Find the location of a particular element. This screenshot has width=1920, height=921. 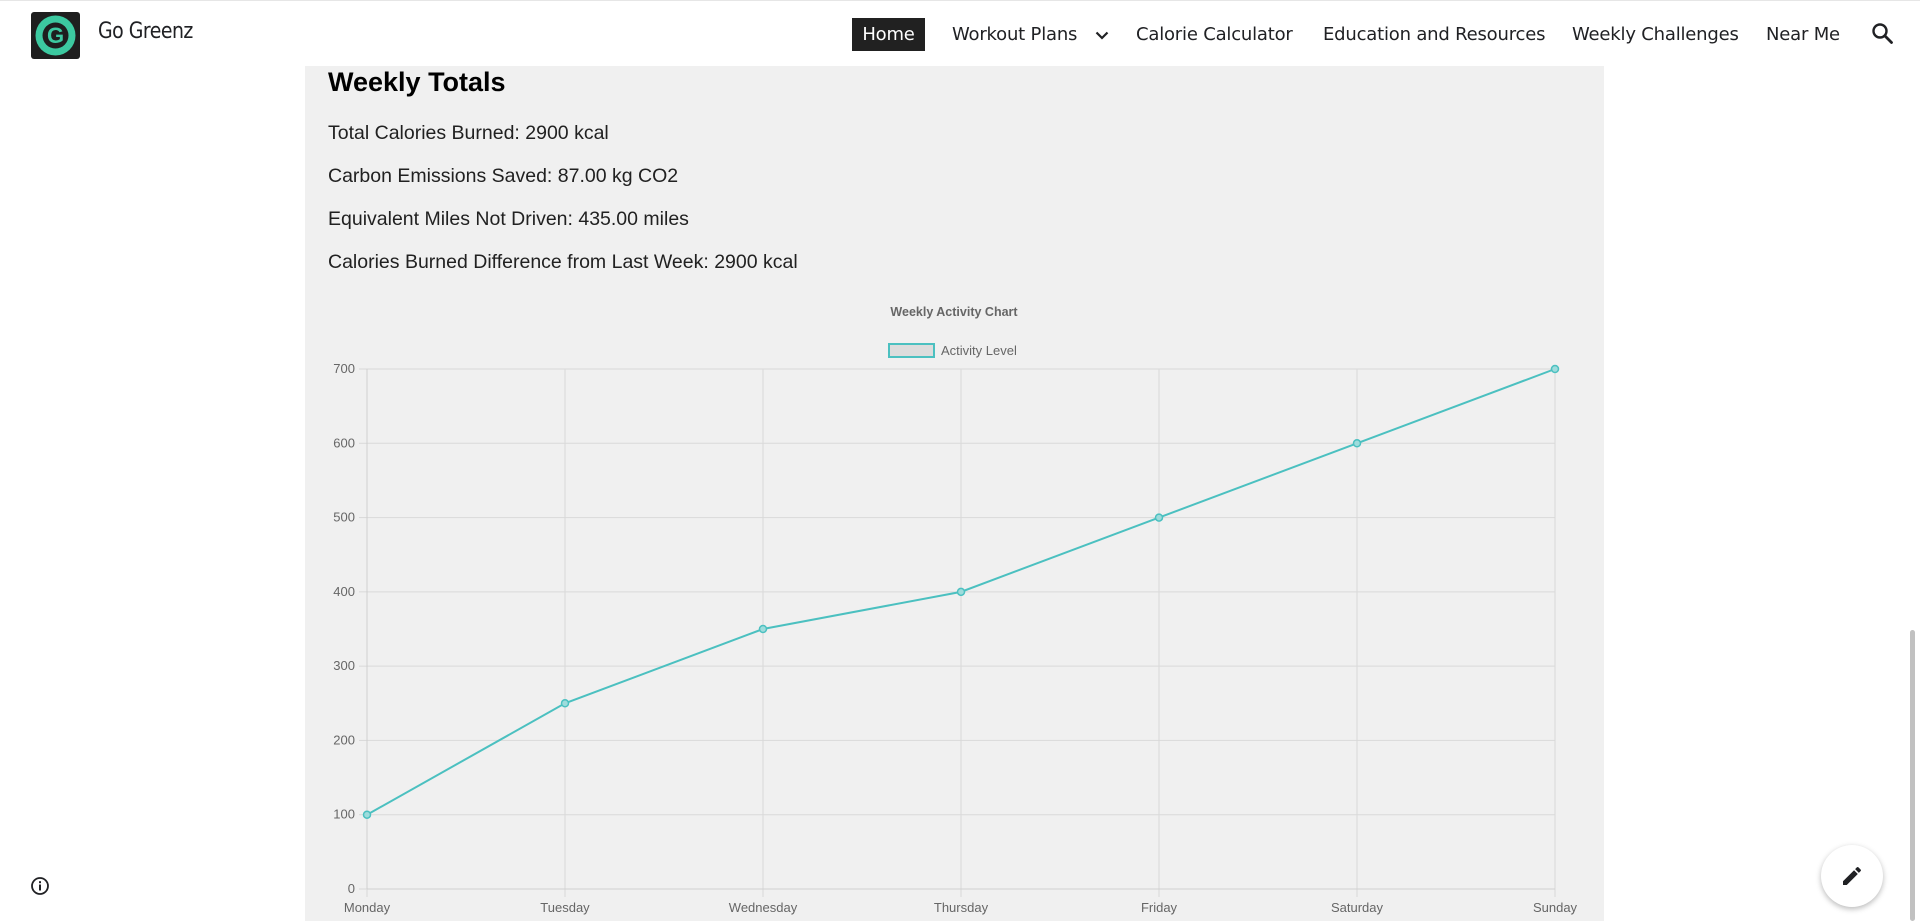

info-icon is located at coordinates (40, 886).